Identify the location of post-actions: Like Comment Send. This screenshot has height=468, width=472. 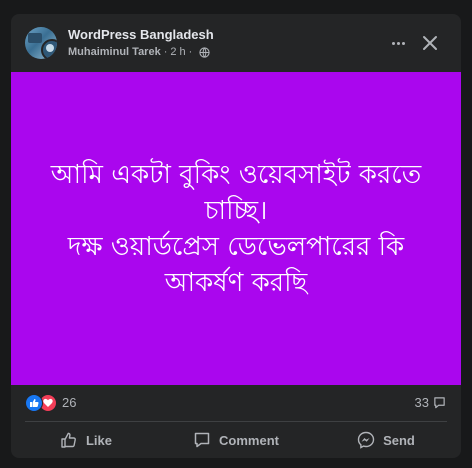
(236, 440).